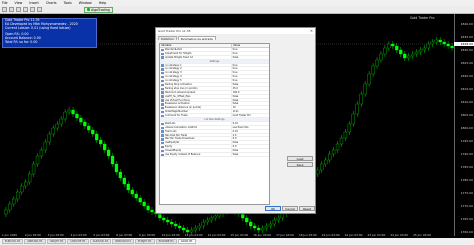  I want to click on load-button: Load, so click(300, 158).